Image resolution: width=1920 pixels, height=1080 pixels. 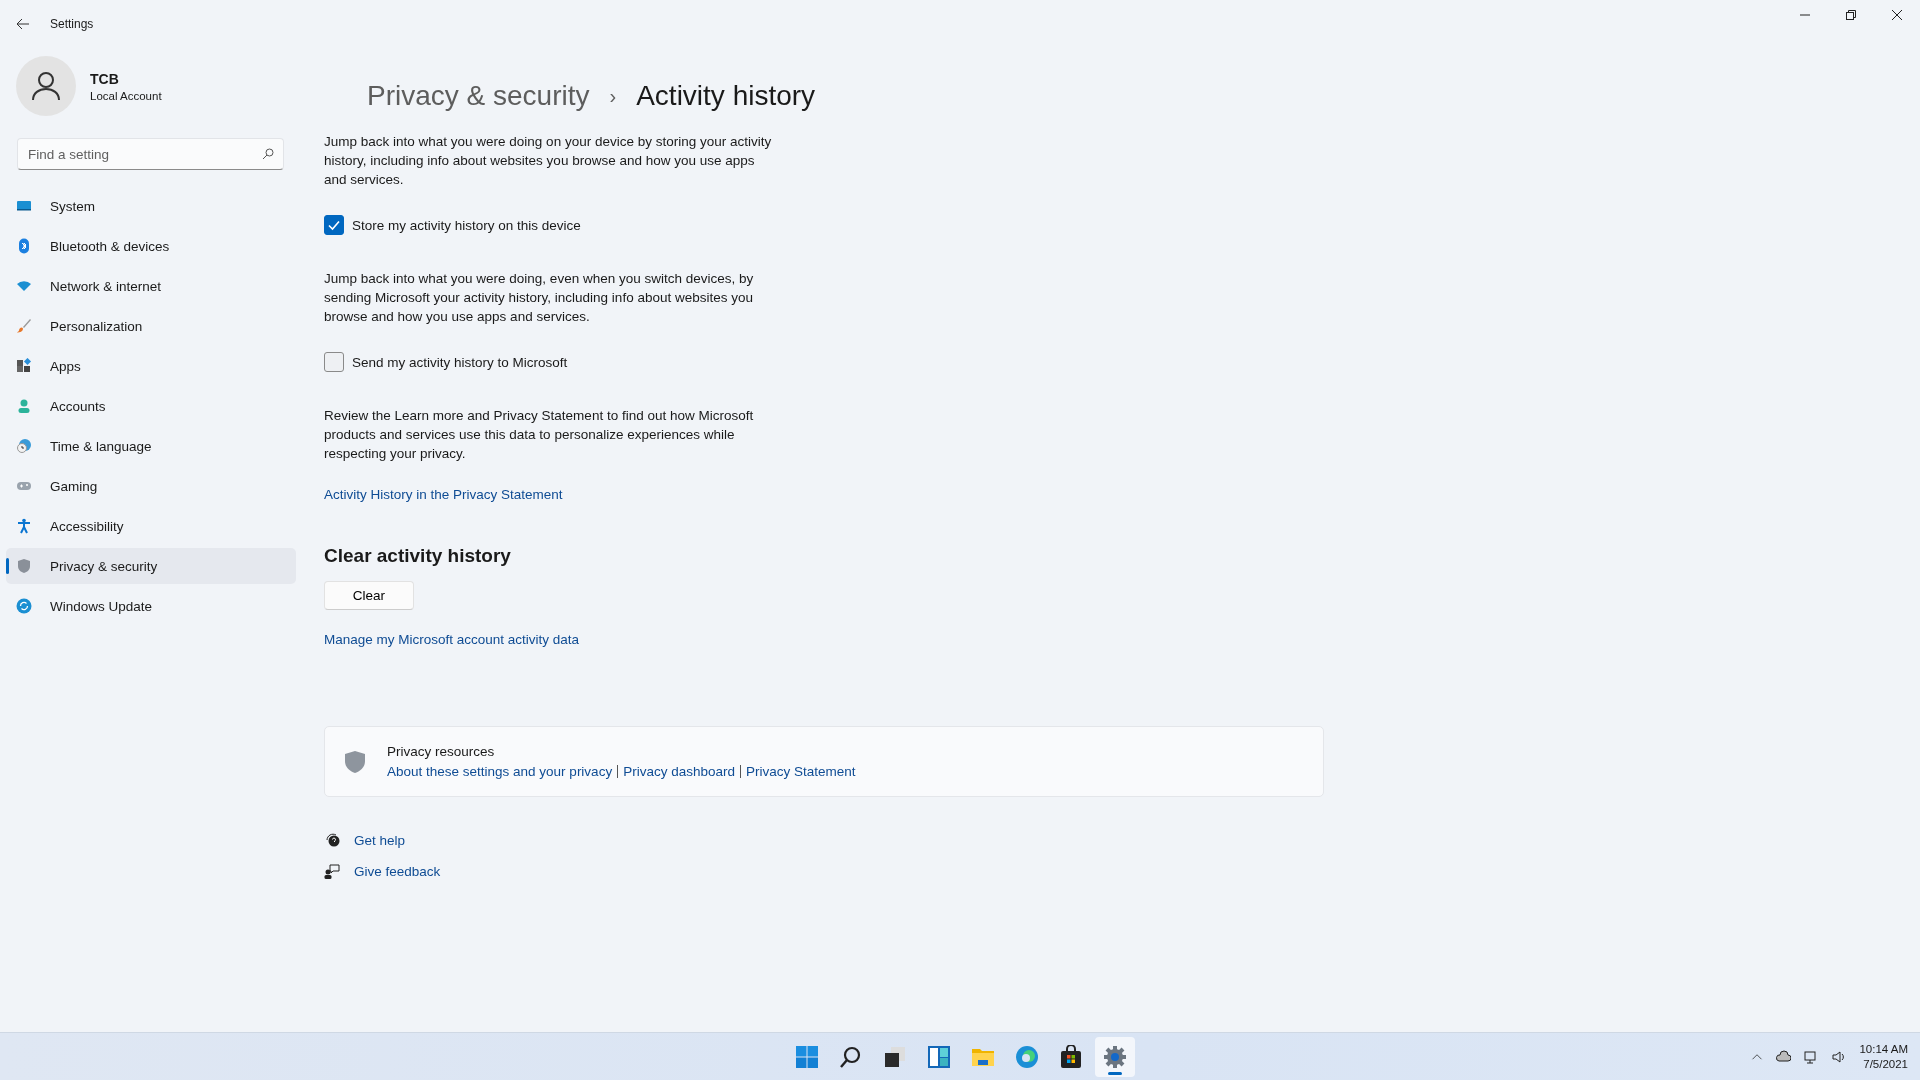 I want to click on feedback-icon, so click(x=332, y=871).